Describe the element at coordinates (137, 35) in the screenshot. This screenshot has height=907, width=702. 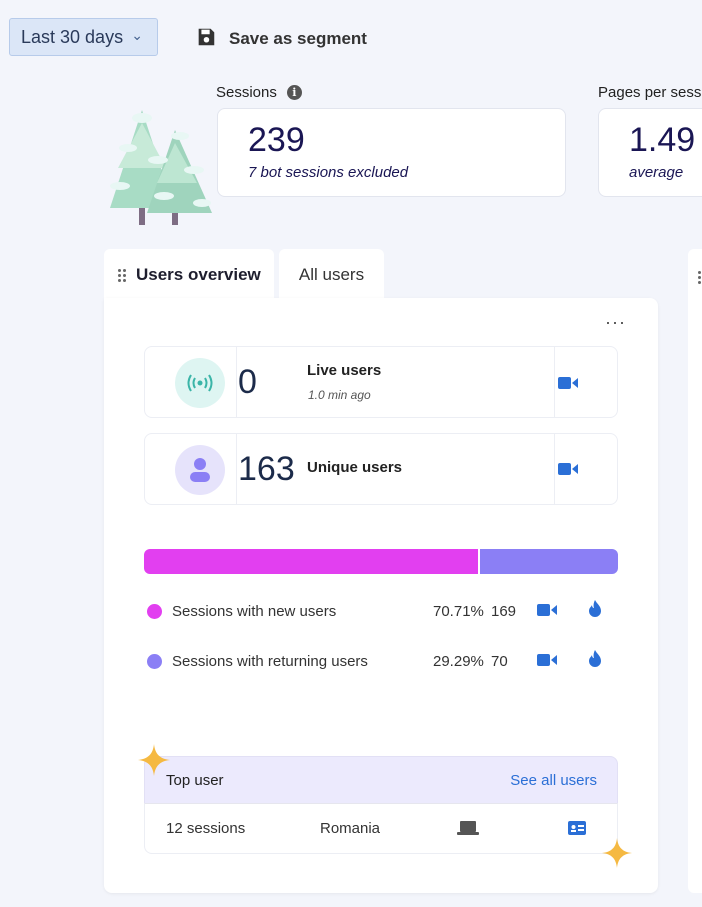
I see `chevron-down-icon: ⌄` at that location.